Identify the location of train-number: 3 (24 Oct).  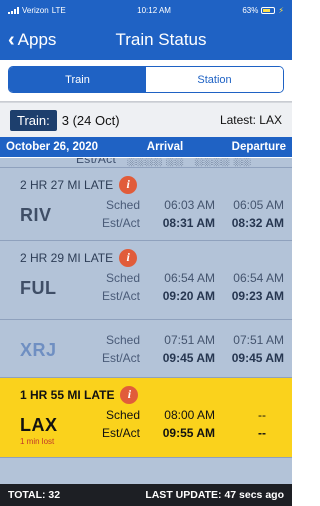
(90, 120).